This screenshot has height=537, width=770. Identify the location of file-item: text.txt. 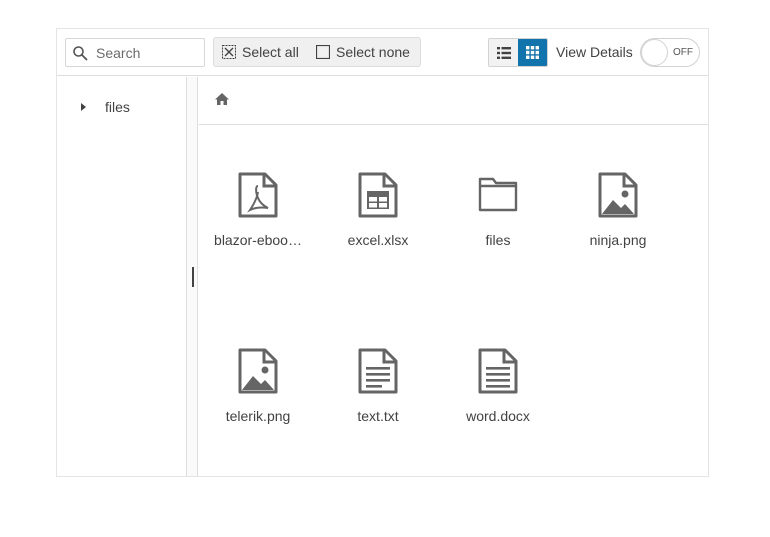
(378, 393).